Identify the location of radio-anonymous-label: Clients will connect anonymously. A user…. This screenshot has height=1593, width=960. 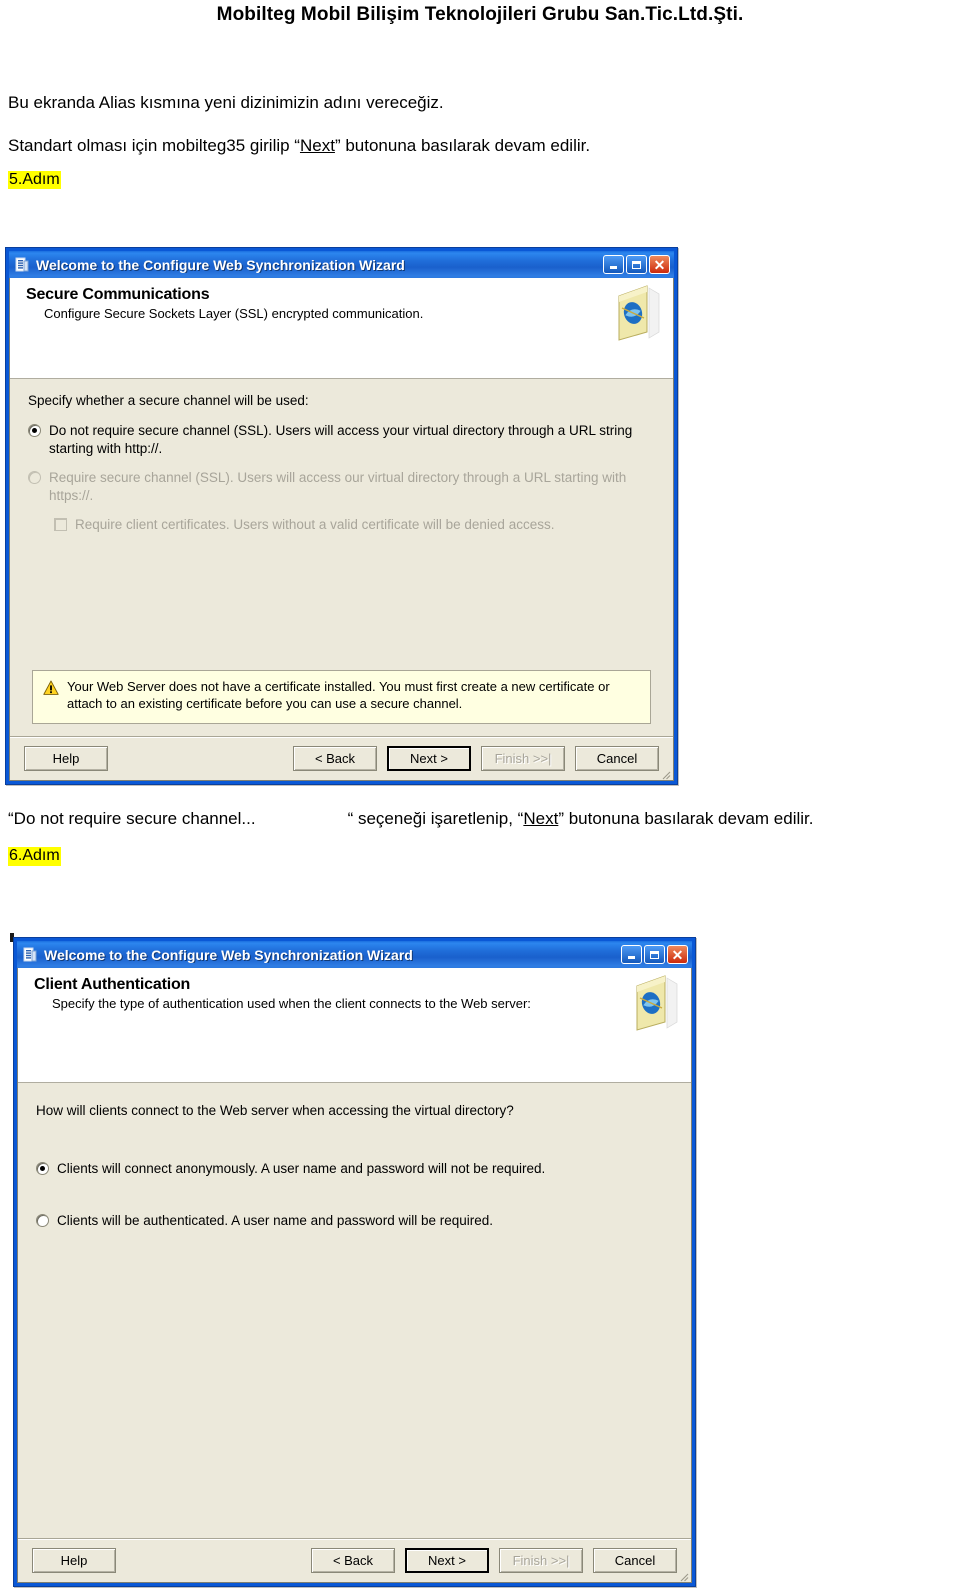
(301, 1168).